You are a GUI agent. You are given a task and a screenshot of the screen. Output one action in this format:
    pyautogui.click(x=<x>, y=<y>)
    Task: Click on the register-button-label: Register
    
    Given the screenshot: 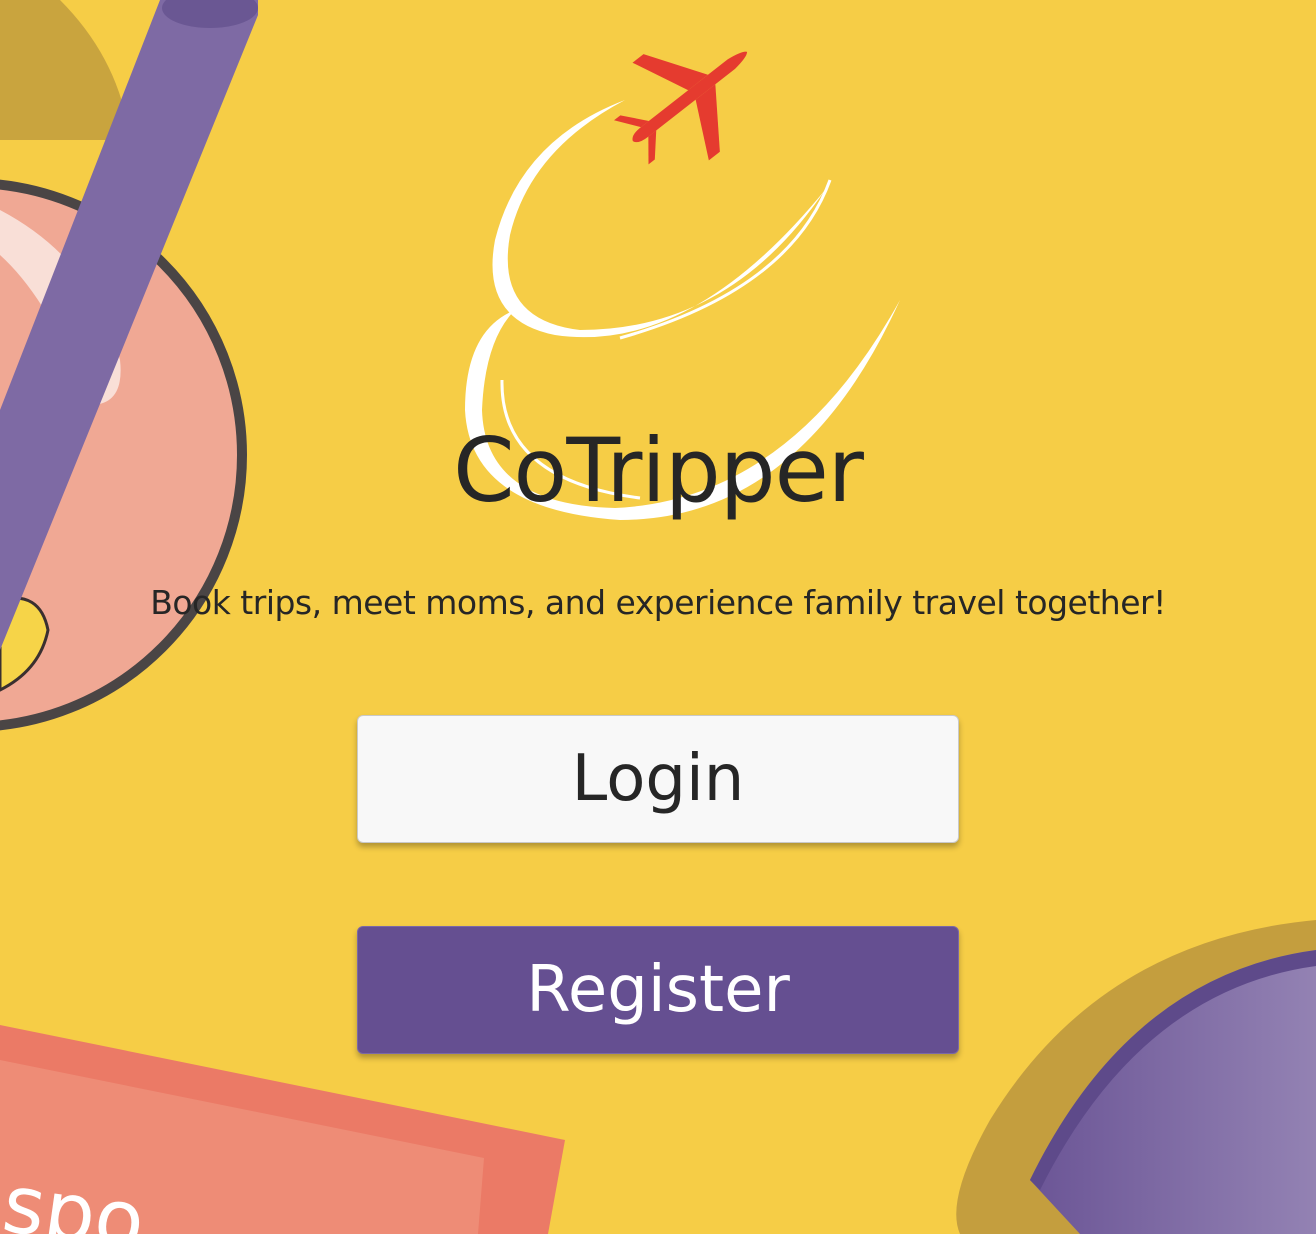 What is the action you would take?
    pyautogui.click(x=658, y=990)
    